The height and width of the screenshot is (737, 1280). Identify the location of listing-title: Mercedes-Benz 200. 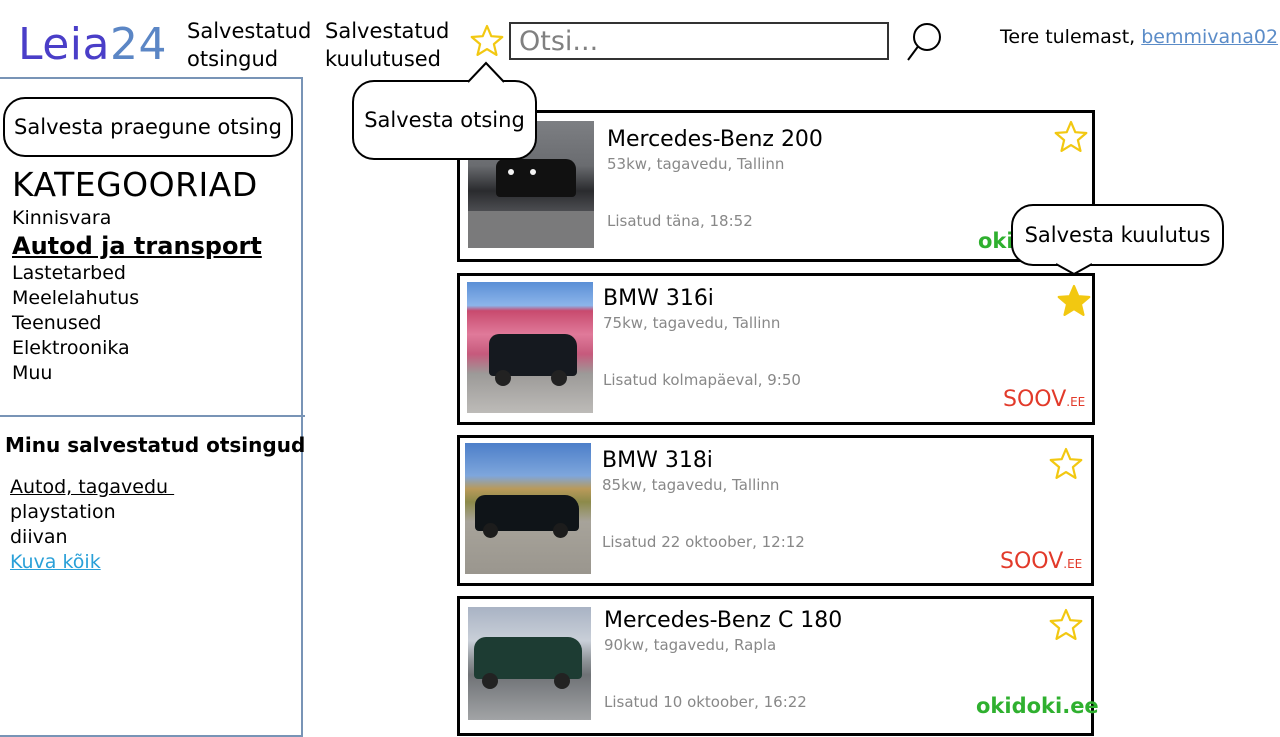
(715, 140).